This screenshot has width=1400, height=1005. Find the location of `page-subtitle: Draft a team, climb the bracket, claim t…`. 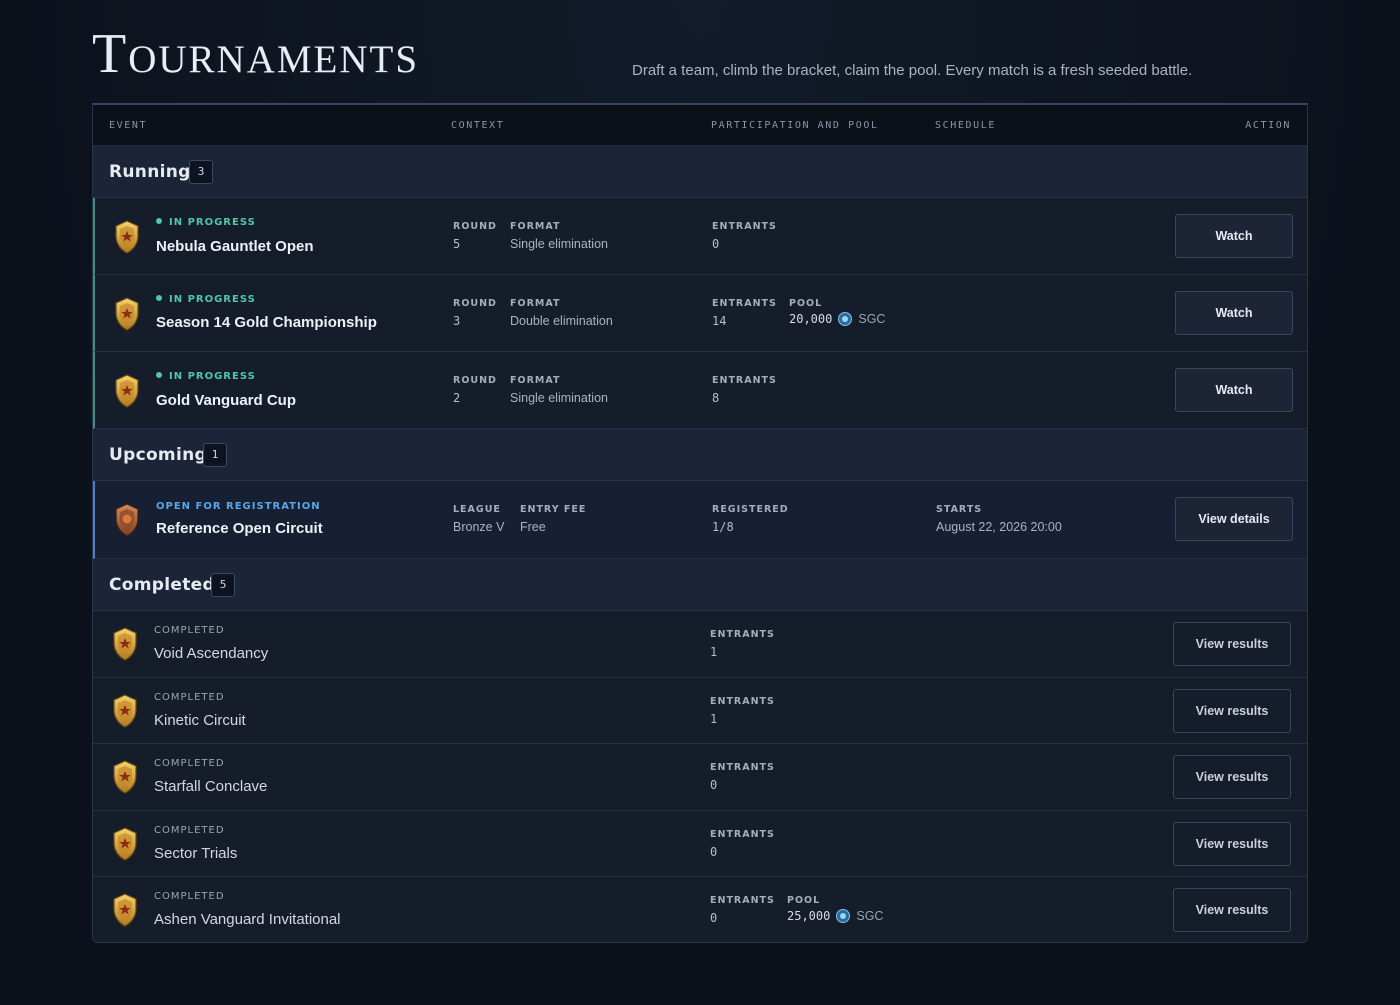

page-subtitle: Draft a team, climb the bracket, claim t… is located at coordinates (912, 70).